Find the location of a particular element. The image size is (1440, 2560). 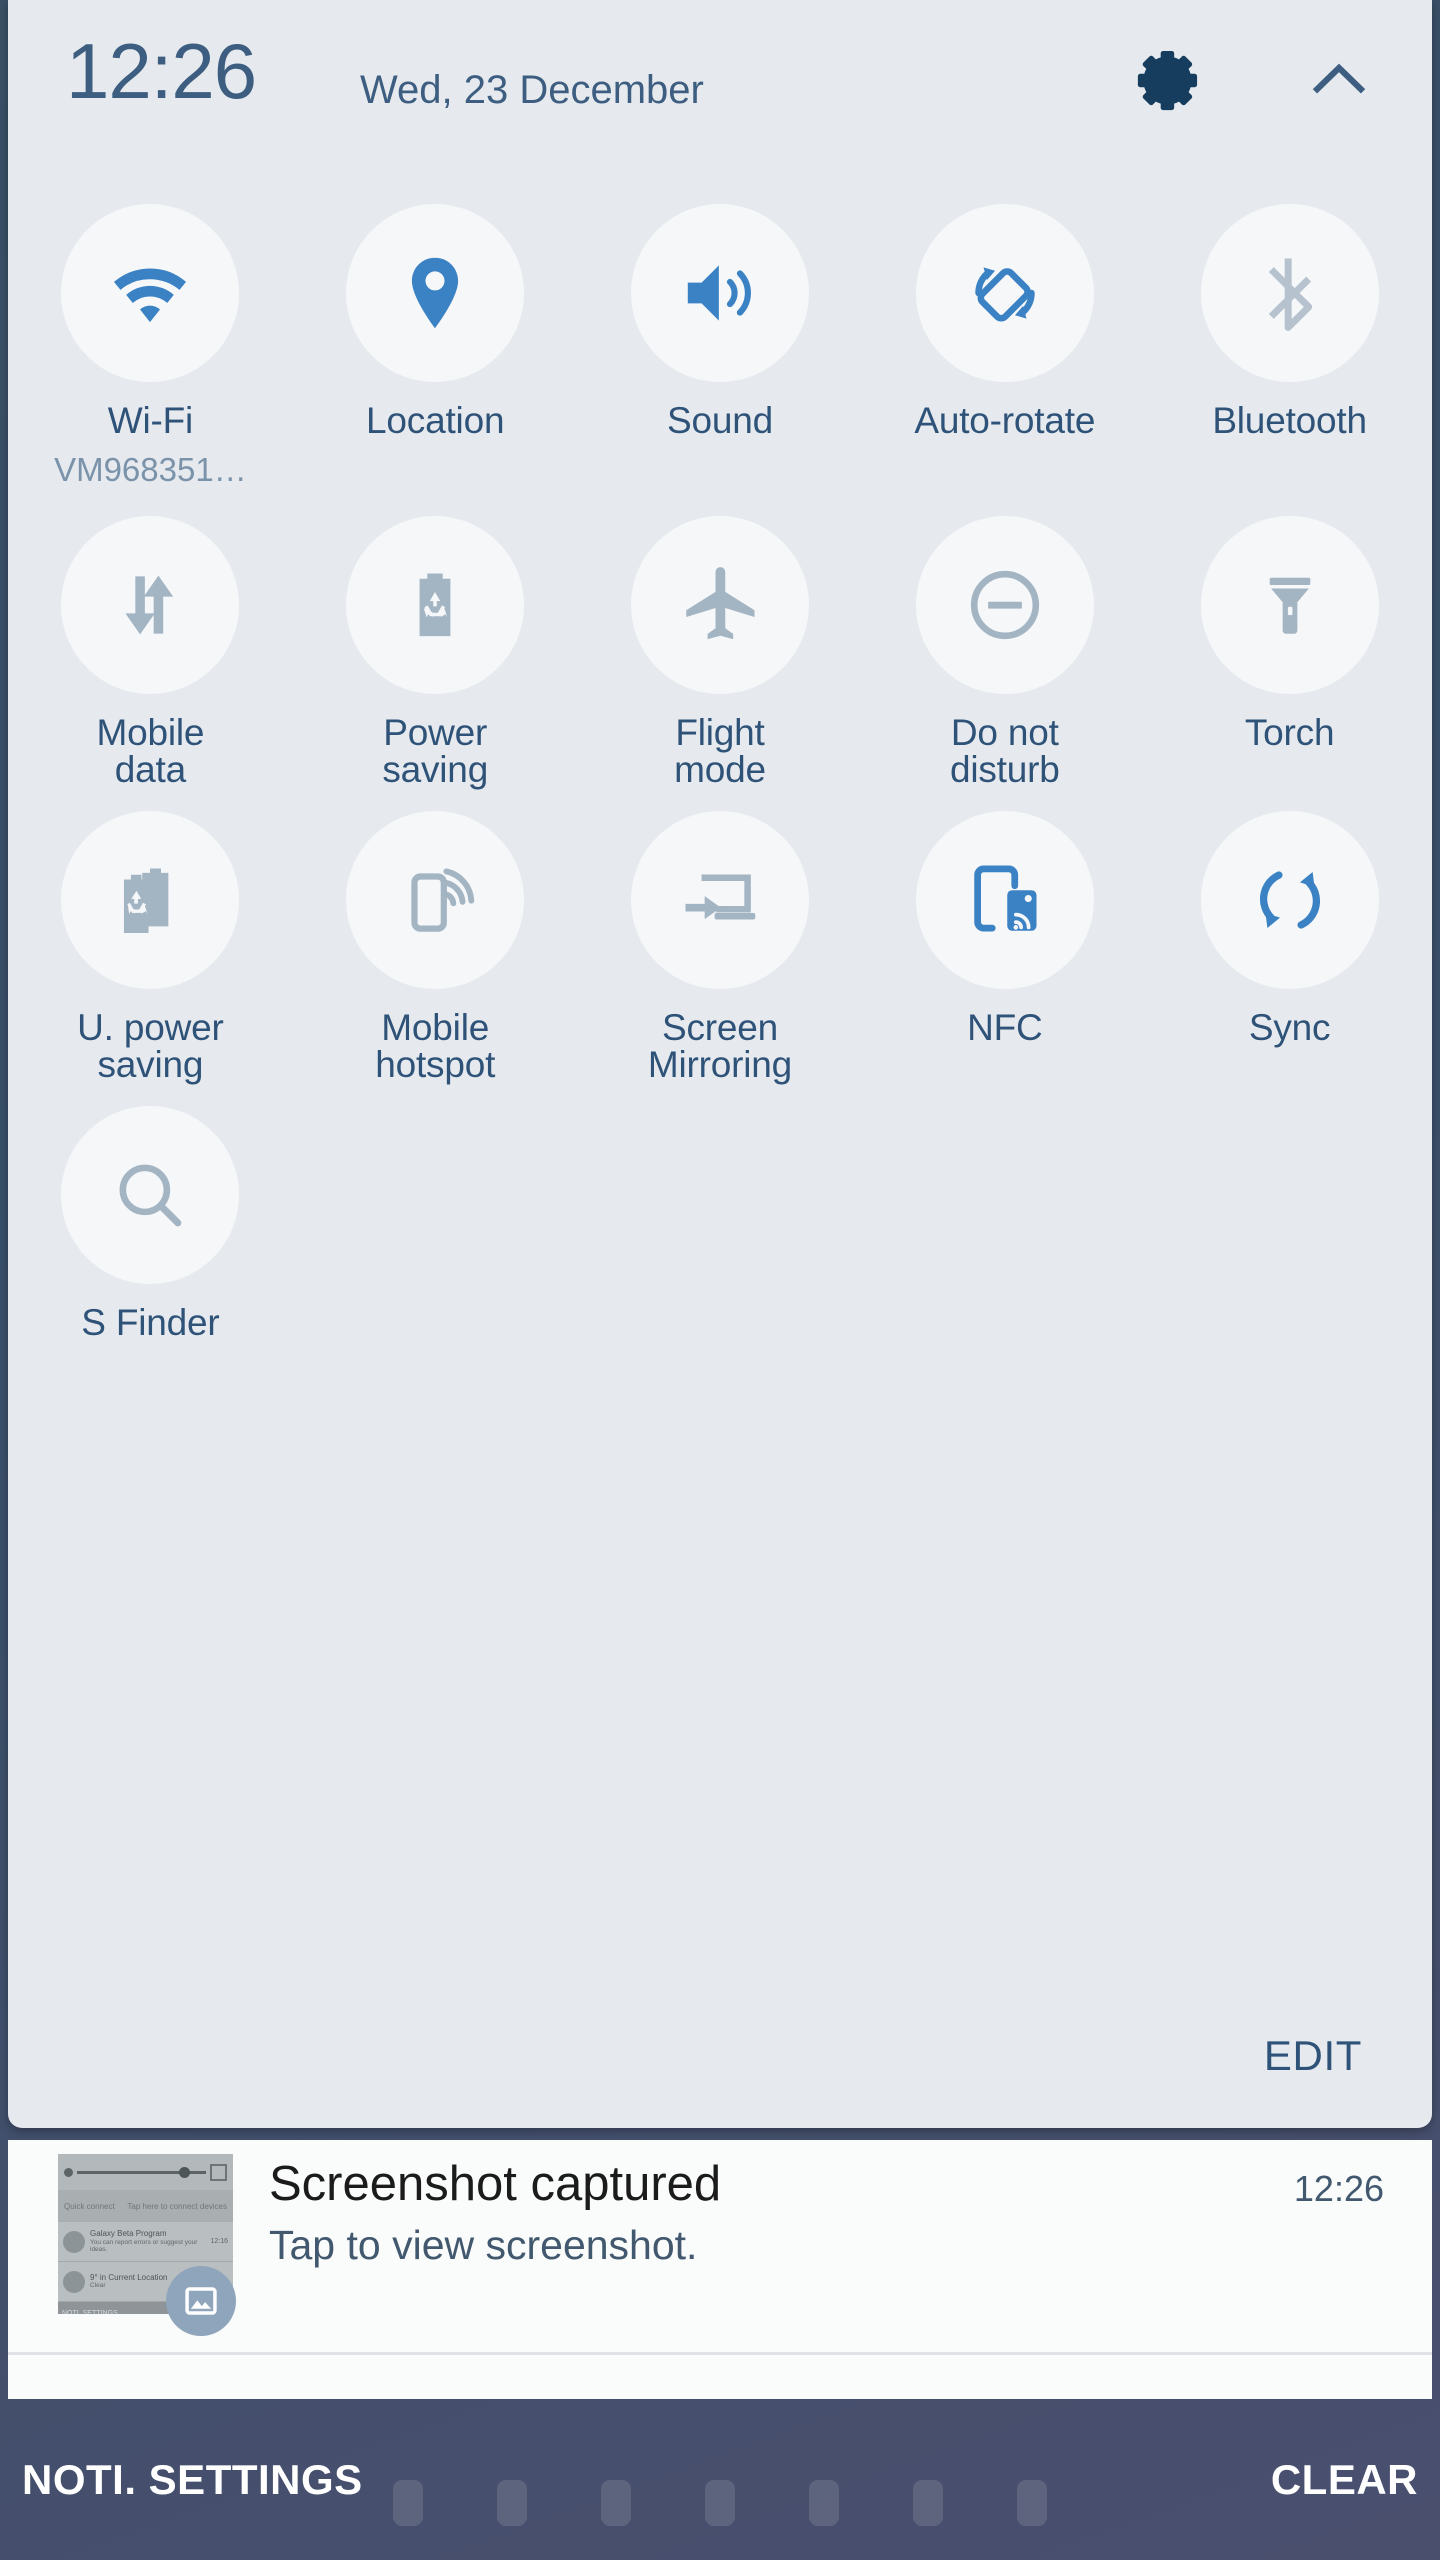

tile-label: Bluetooth is located at coordinates (1289, 420).